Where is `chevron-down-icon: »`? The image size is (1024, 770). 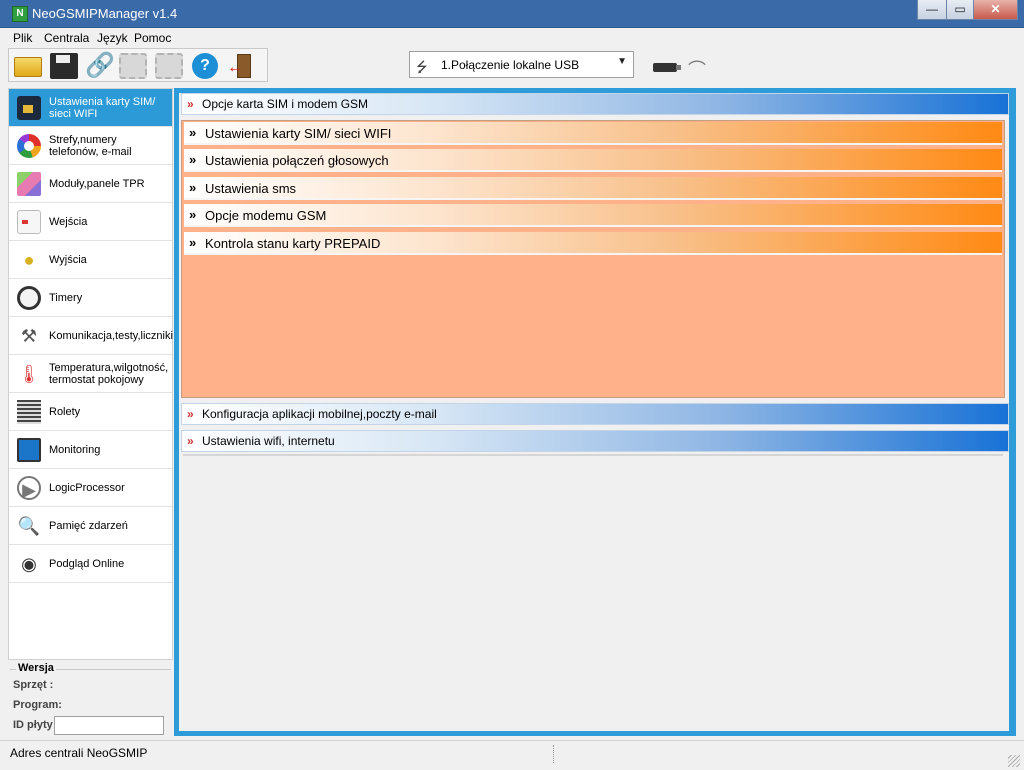
chevron-down-icon: » is located at coordinates (190, 104).